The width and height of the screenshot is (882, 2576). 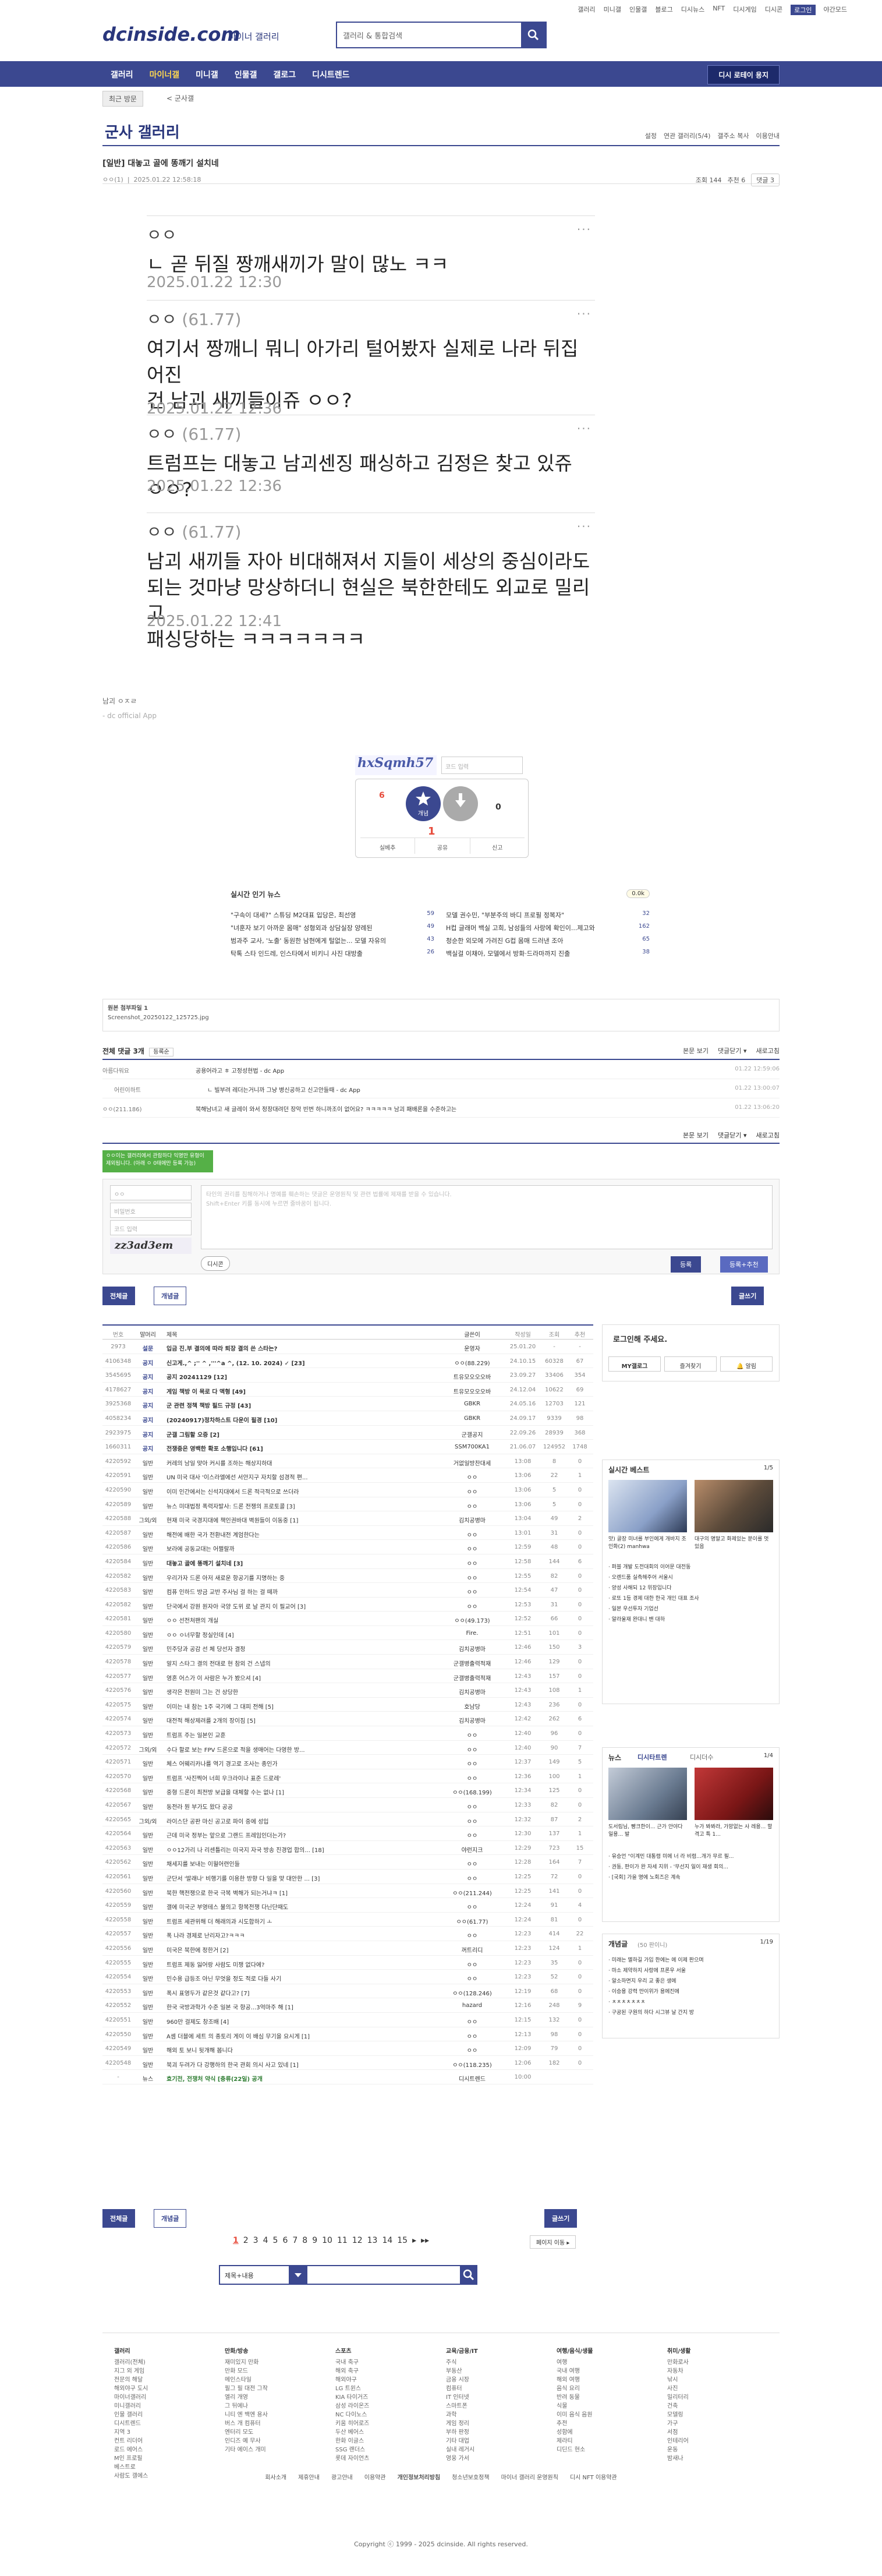 What do you see at coordinates (678, 2441) in the screenshot?
I see `footer-link: 인테리어` at bounding box center [678, 2441].